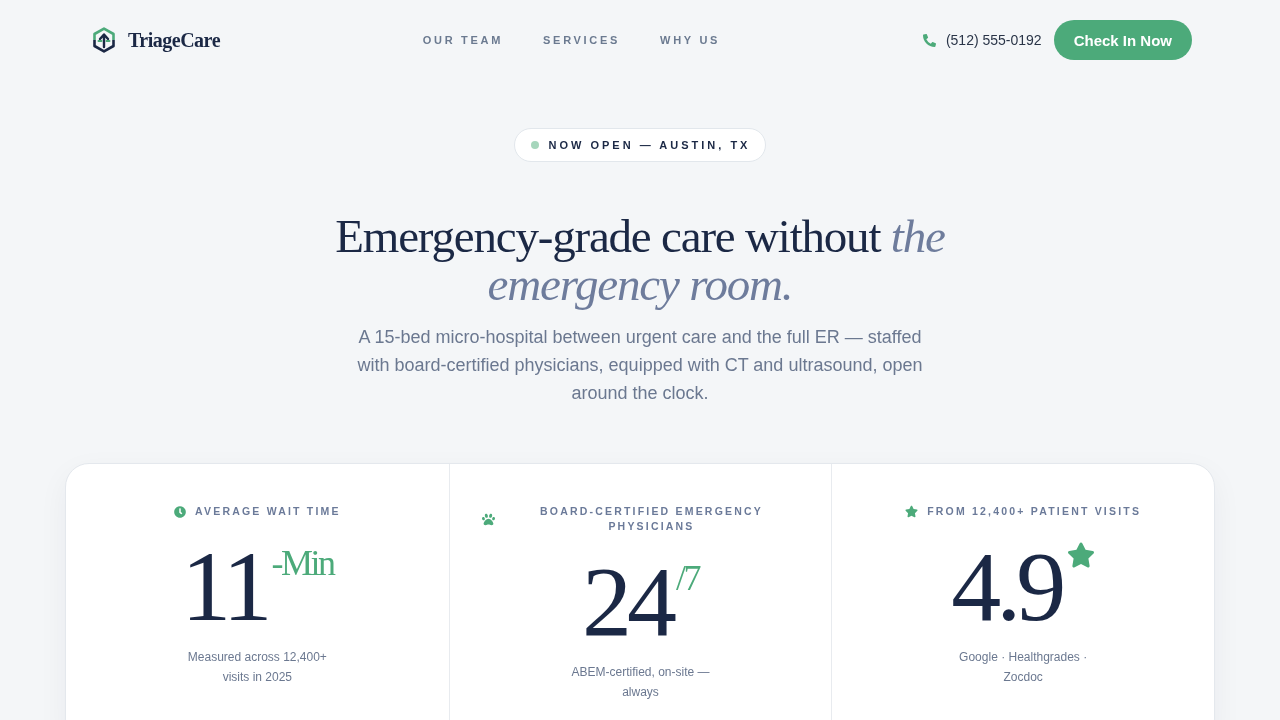  Describe the element at coordinates (651, 519) in the screenshot. I see `stat-label: BOARD-CERTIFIED EMERGENCY PHYSICIANS` at that location.